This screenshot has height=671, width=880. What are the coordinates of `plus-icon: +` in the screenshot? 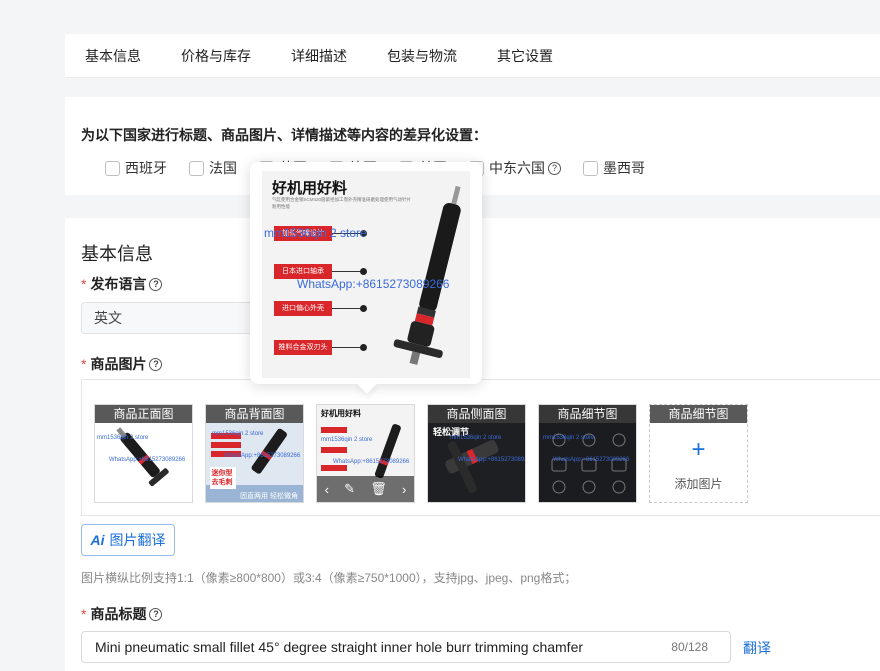 It's located at (698, 449).